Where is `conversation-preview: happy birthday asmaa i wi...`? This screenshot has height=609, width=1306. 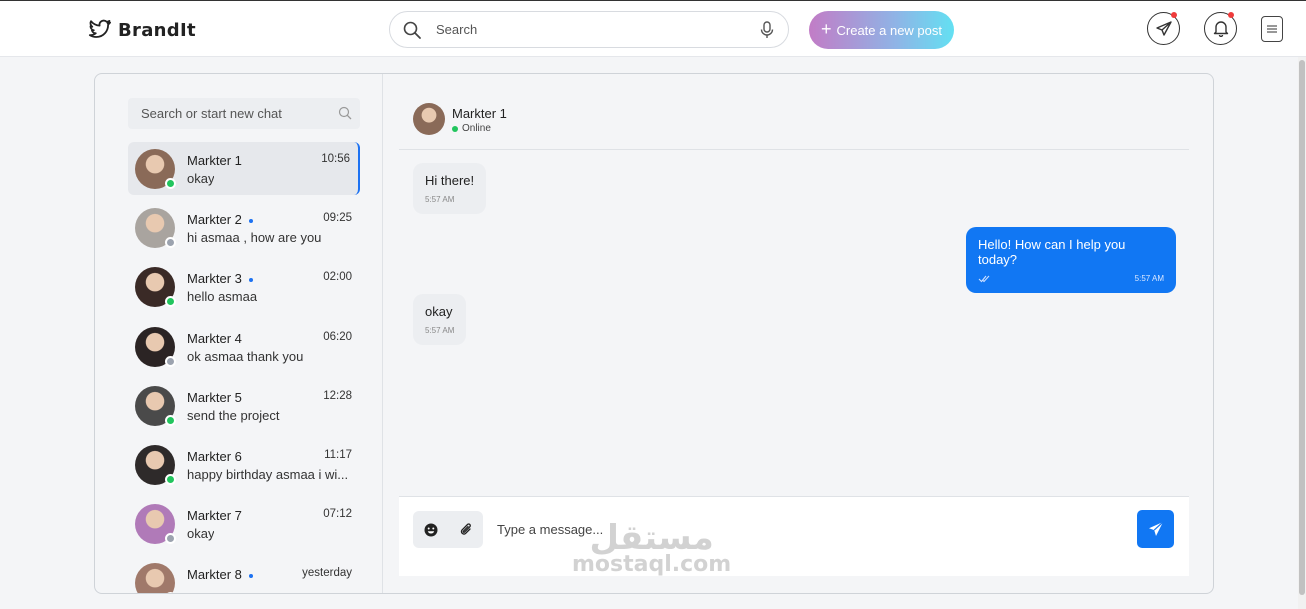
conversation-preview: happy birthday asmaa i wi... is located at coordinates (268, 474).